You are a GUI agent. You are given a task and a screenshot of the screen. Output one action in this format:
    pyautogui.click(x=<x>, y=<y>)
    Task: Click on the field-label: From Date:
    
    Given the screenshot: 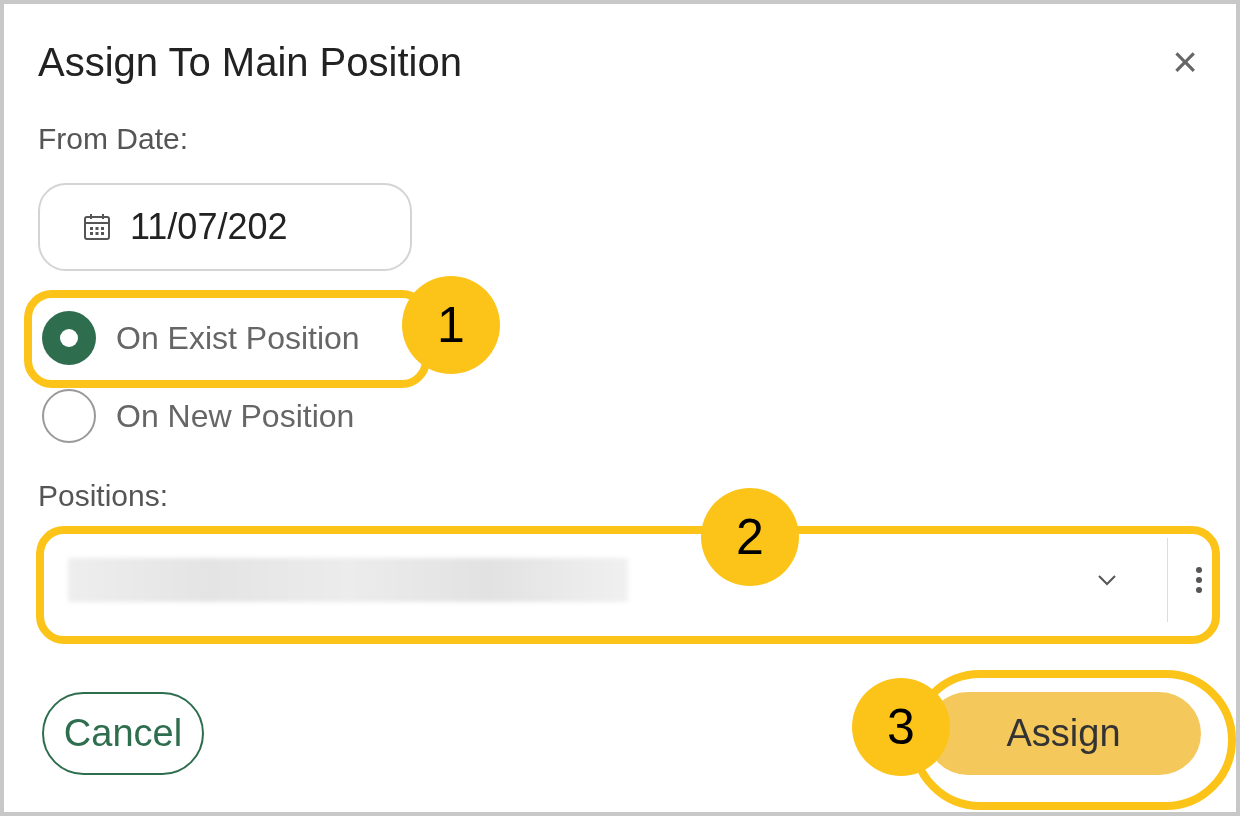 What is the action you would take?
    pyautogui.click(x=114, y=139)
    